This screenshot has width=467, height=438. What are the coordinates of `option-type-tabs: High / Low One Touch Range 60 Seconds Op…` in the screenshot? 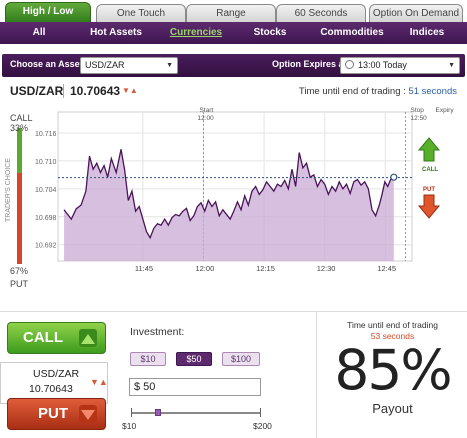 It's located at (233, 11).